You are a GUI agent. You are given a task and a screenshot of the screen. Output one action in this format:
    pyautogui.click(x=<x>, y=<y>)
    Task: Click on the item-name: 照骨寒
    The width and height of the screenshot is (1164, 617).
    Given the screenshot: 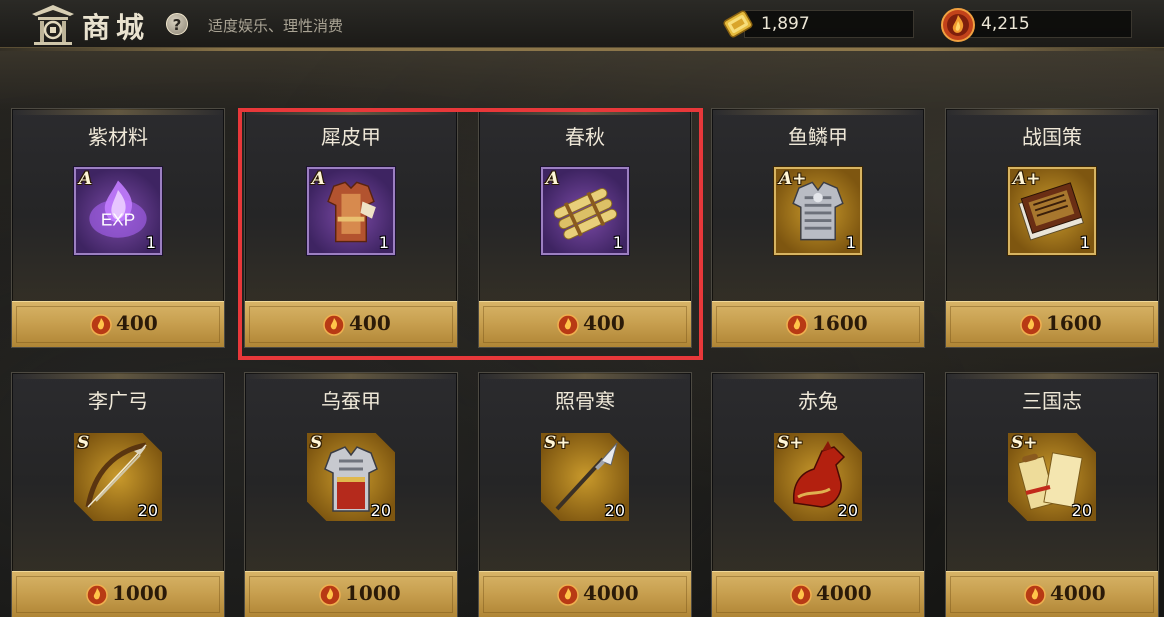 What is the action you would take?
    pyautogui.click(x=585, y=401)
    